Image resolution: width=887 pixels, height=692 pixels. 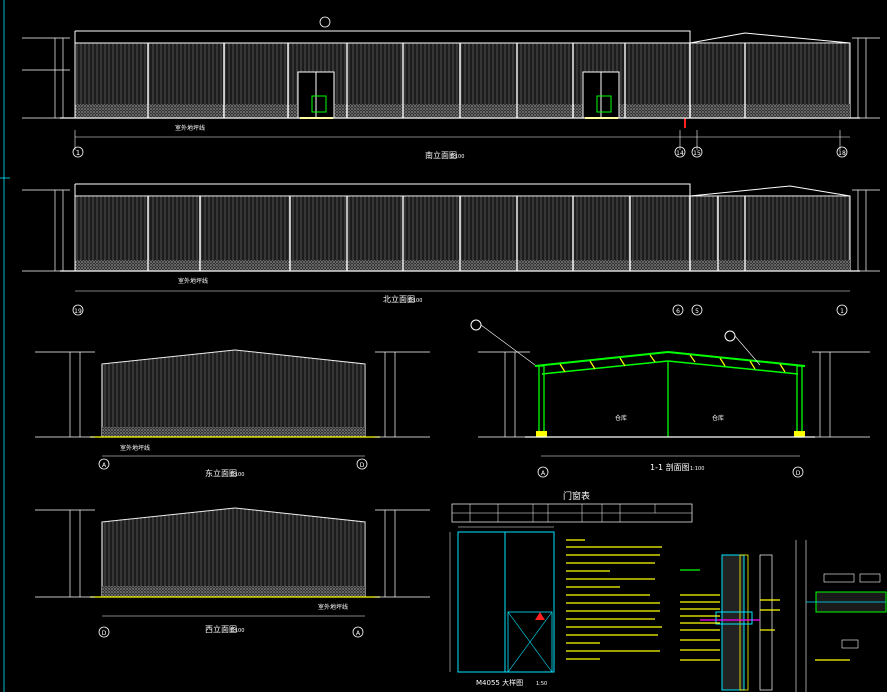 I want to click on axis-label: 18, so click(x=842, y=153).